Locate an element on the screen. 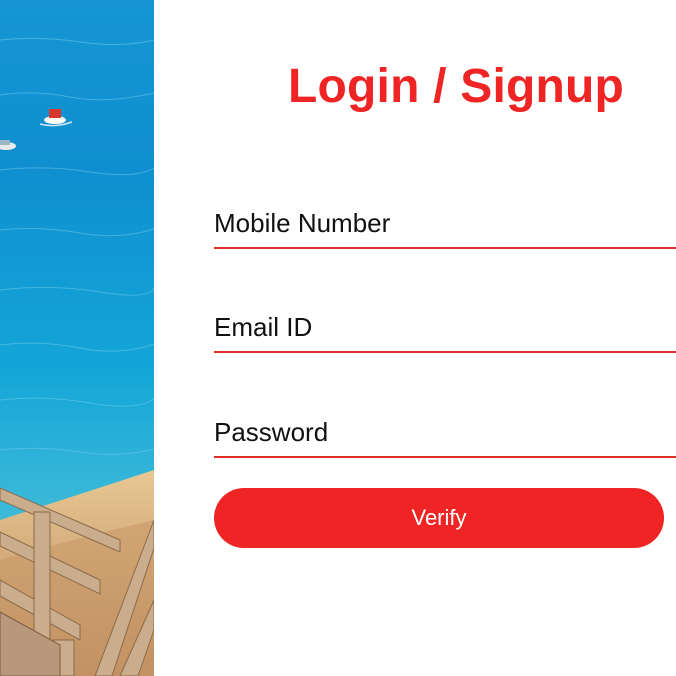 The width and height of the screenshot is (676, 676). verify-button: Verify is located at coordinates (439, 518).